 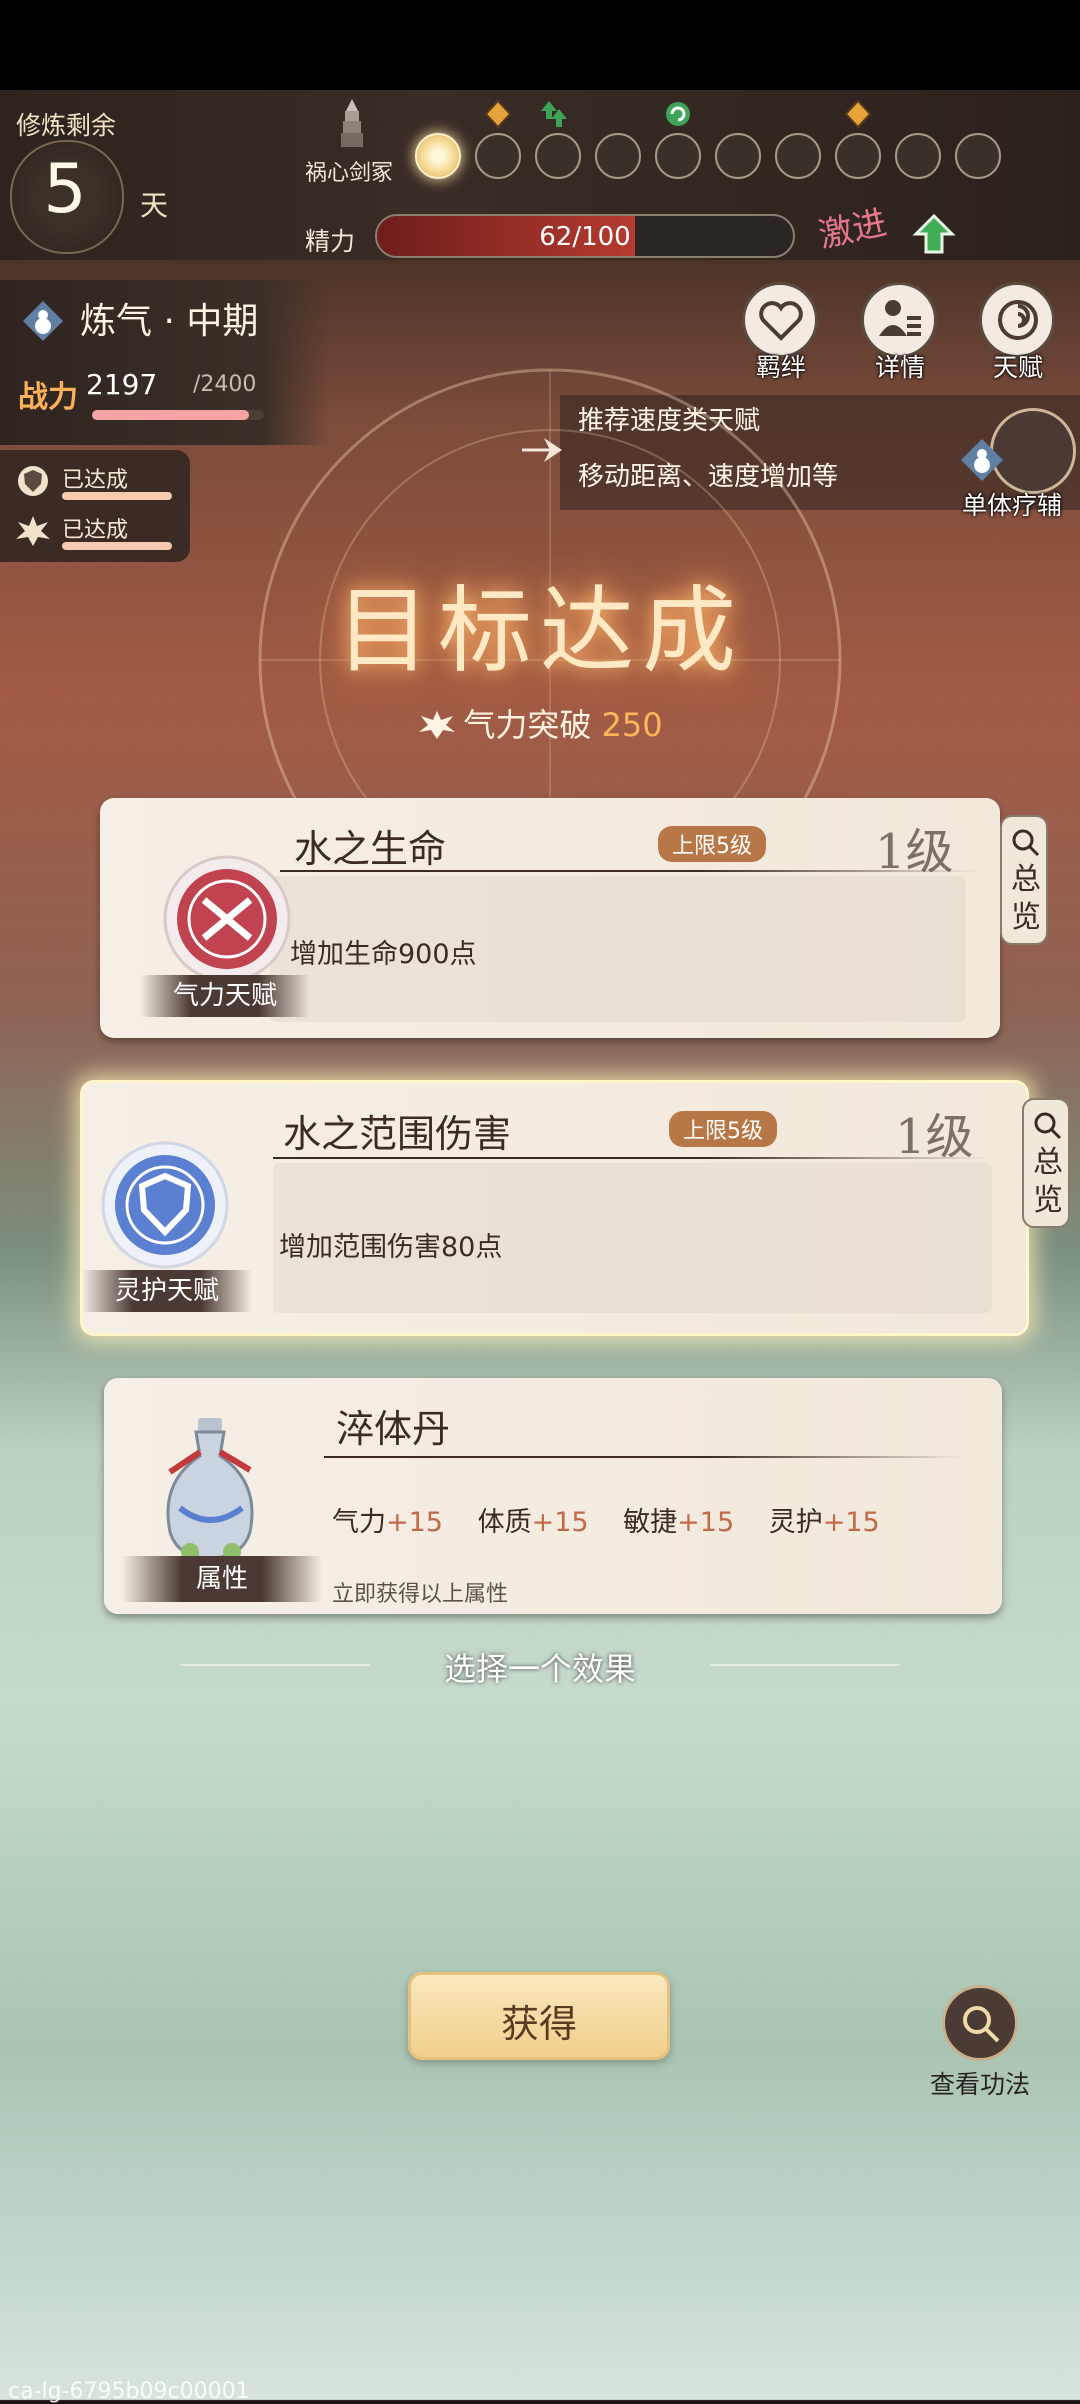 I want to click on stat-name: 灵护, so click(x=795, y=1522).